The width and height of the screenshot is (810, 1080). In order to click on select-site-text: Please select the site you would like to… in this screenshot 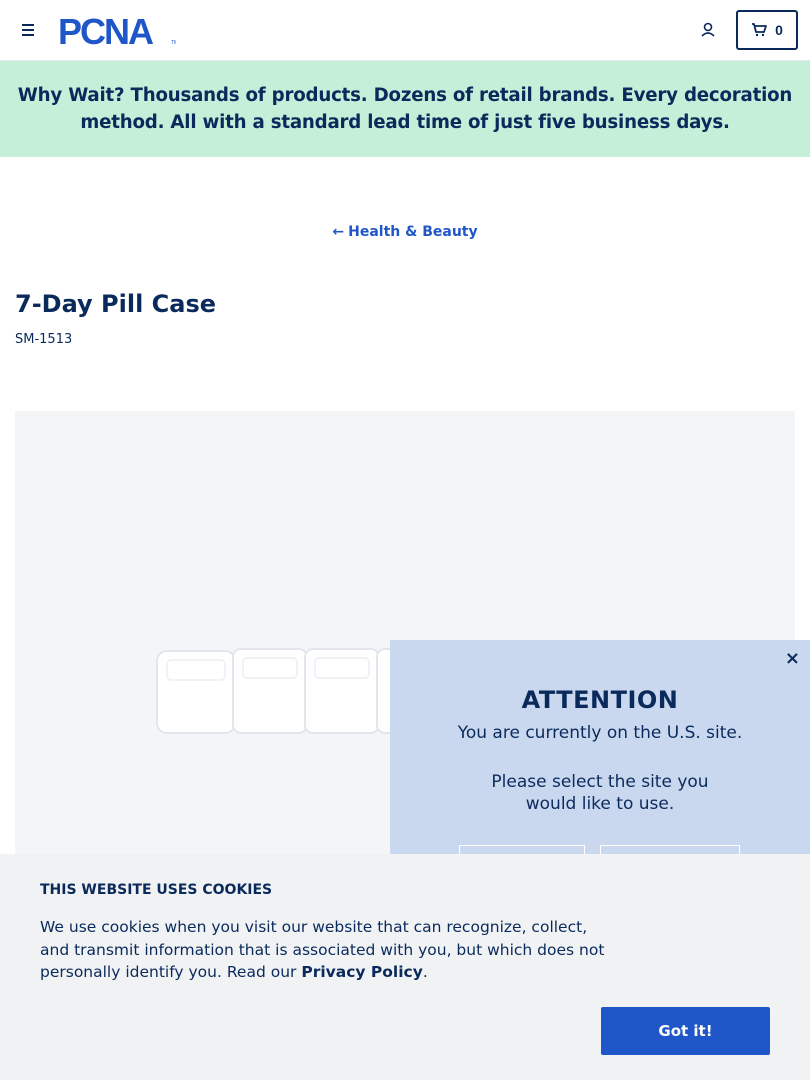, I will do `click(600, 793)`.